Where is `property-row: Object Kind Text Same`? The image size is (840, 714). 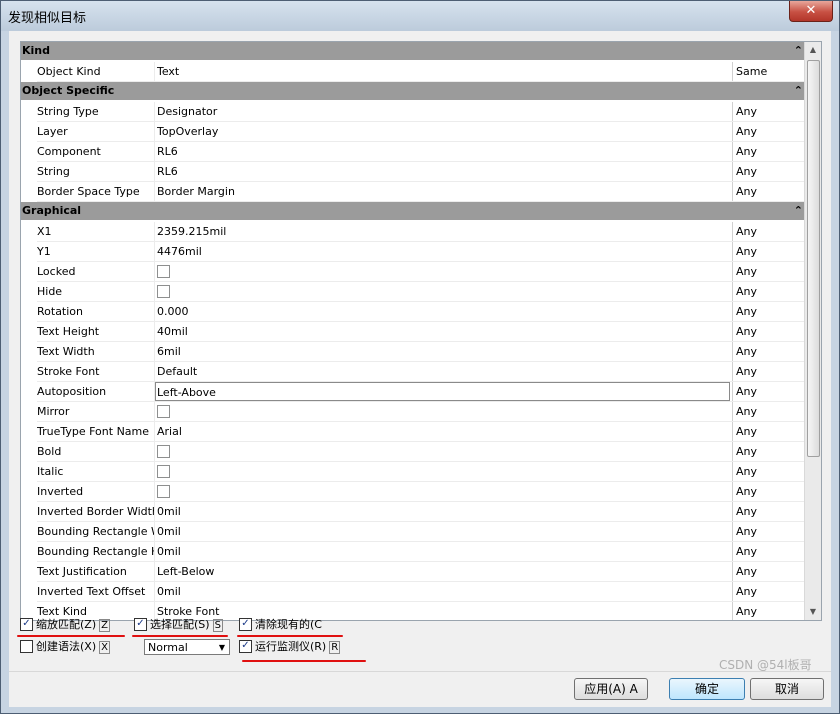 property-row: Object Kind Text Same is located at coordinates (413, 72).